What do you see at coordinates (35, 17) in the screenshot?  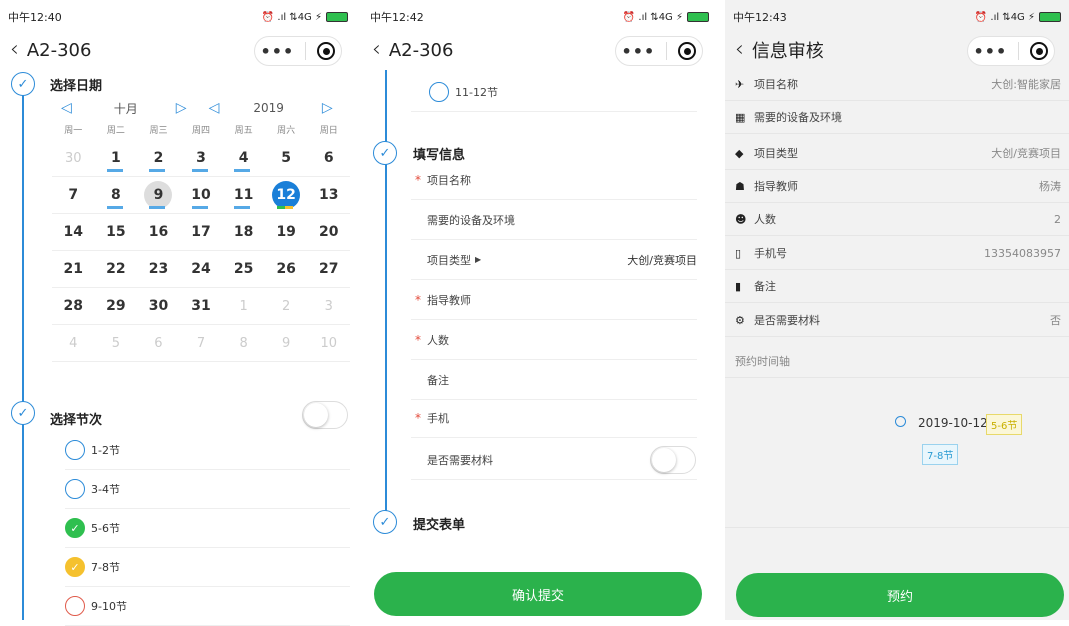 I see `status-time: 中午12:40` at bounding box center [35, 17].